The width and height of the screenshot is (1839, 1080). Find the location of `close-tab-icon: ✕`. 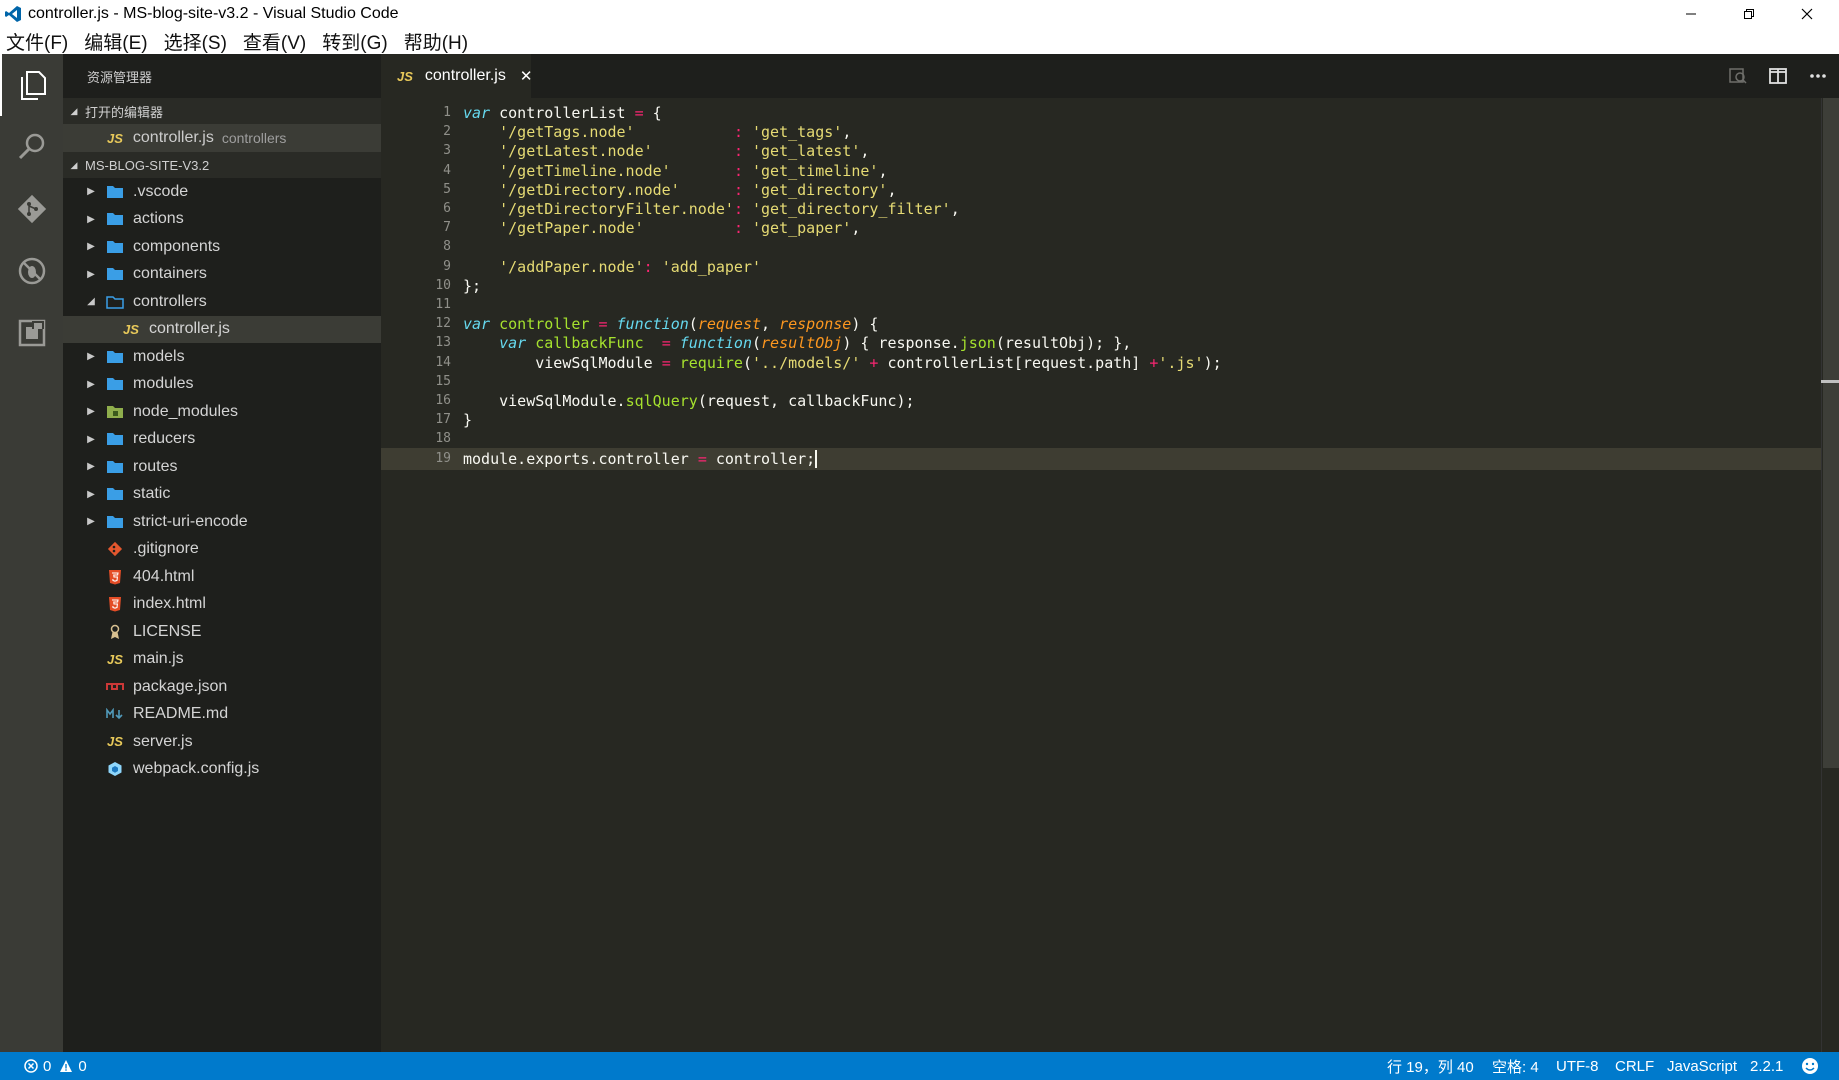

close-tab-icon: ✕ is located at coordinates (526, 76).